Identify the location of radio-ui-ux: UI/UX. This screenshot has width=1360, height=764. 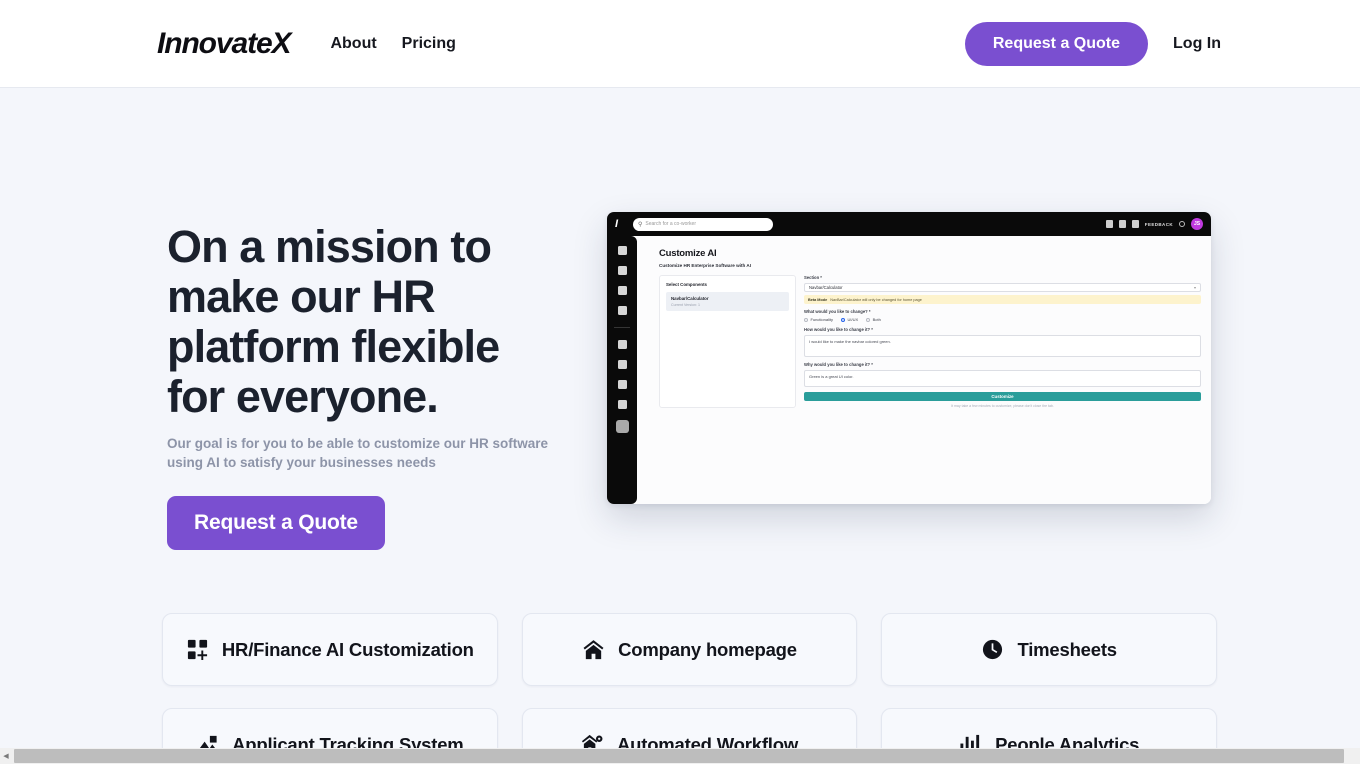
(849, 319).